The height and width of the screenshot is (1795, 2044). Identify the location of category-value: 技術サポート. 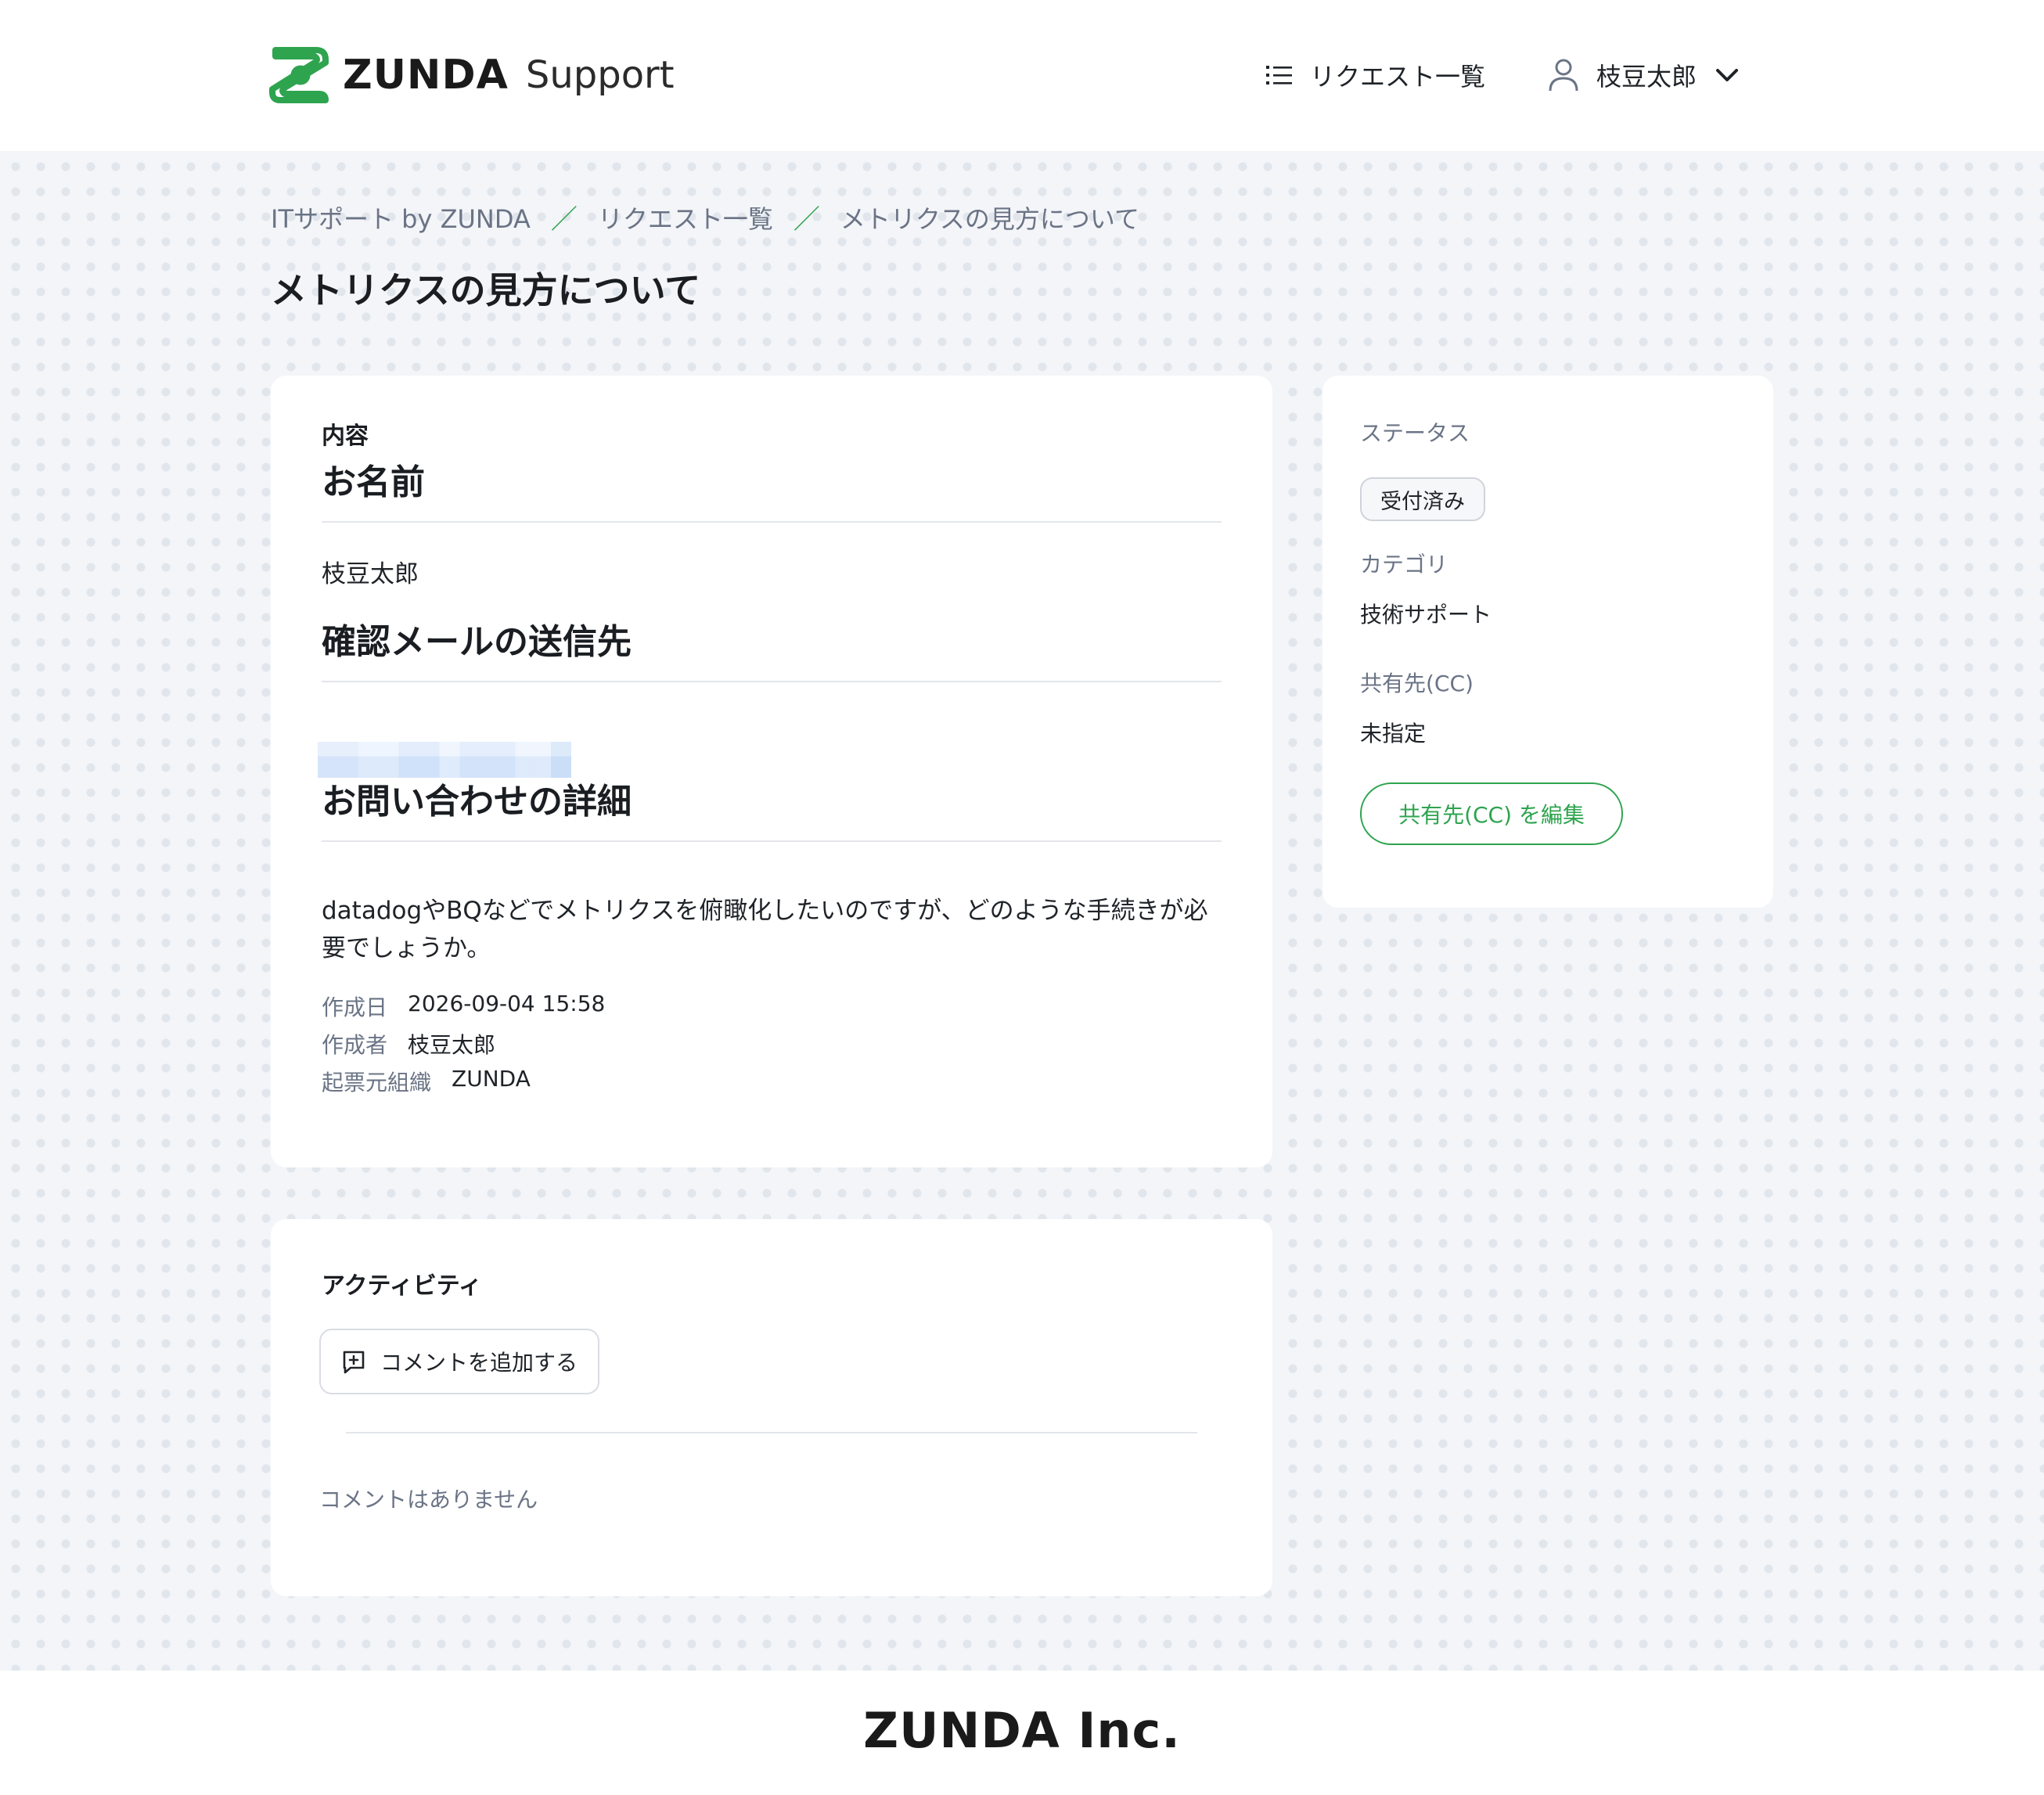
(1426, 615).